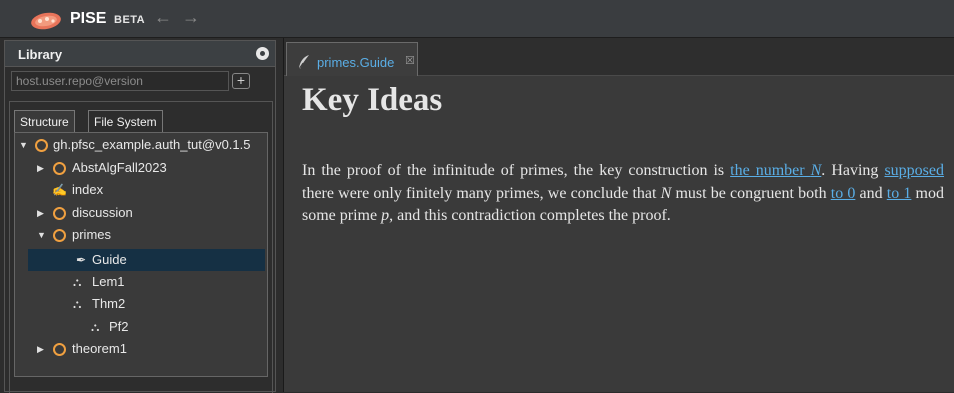 The image size is (954, 393). I want to click on add-repo-button: +, so click(241, 81).